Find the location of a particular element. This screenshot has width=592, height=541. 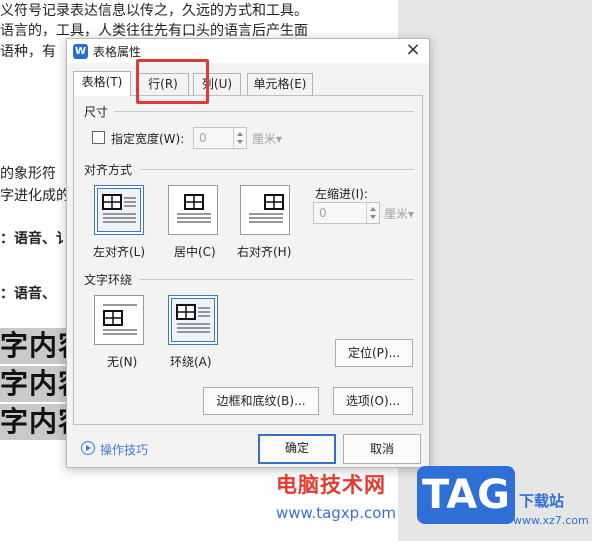

doc-bold-label: ：语音、讠 is located at coordinates (35, 239).